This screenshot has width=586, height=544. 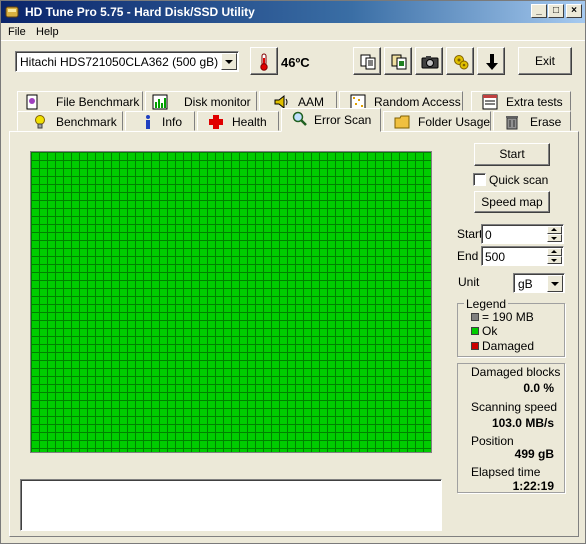 I want to click on camera-icon, so click(x=430, y=62).